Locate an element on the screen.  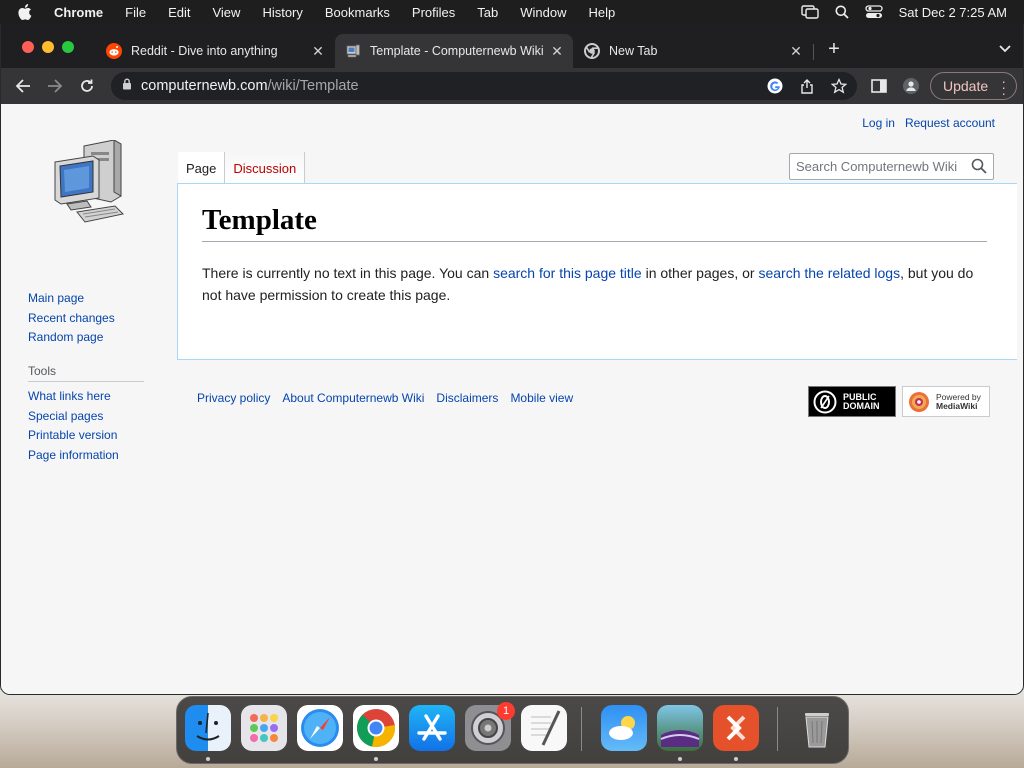
screen-mirroring-icon is located at coordinates (809, 12).